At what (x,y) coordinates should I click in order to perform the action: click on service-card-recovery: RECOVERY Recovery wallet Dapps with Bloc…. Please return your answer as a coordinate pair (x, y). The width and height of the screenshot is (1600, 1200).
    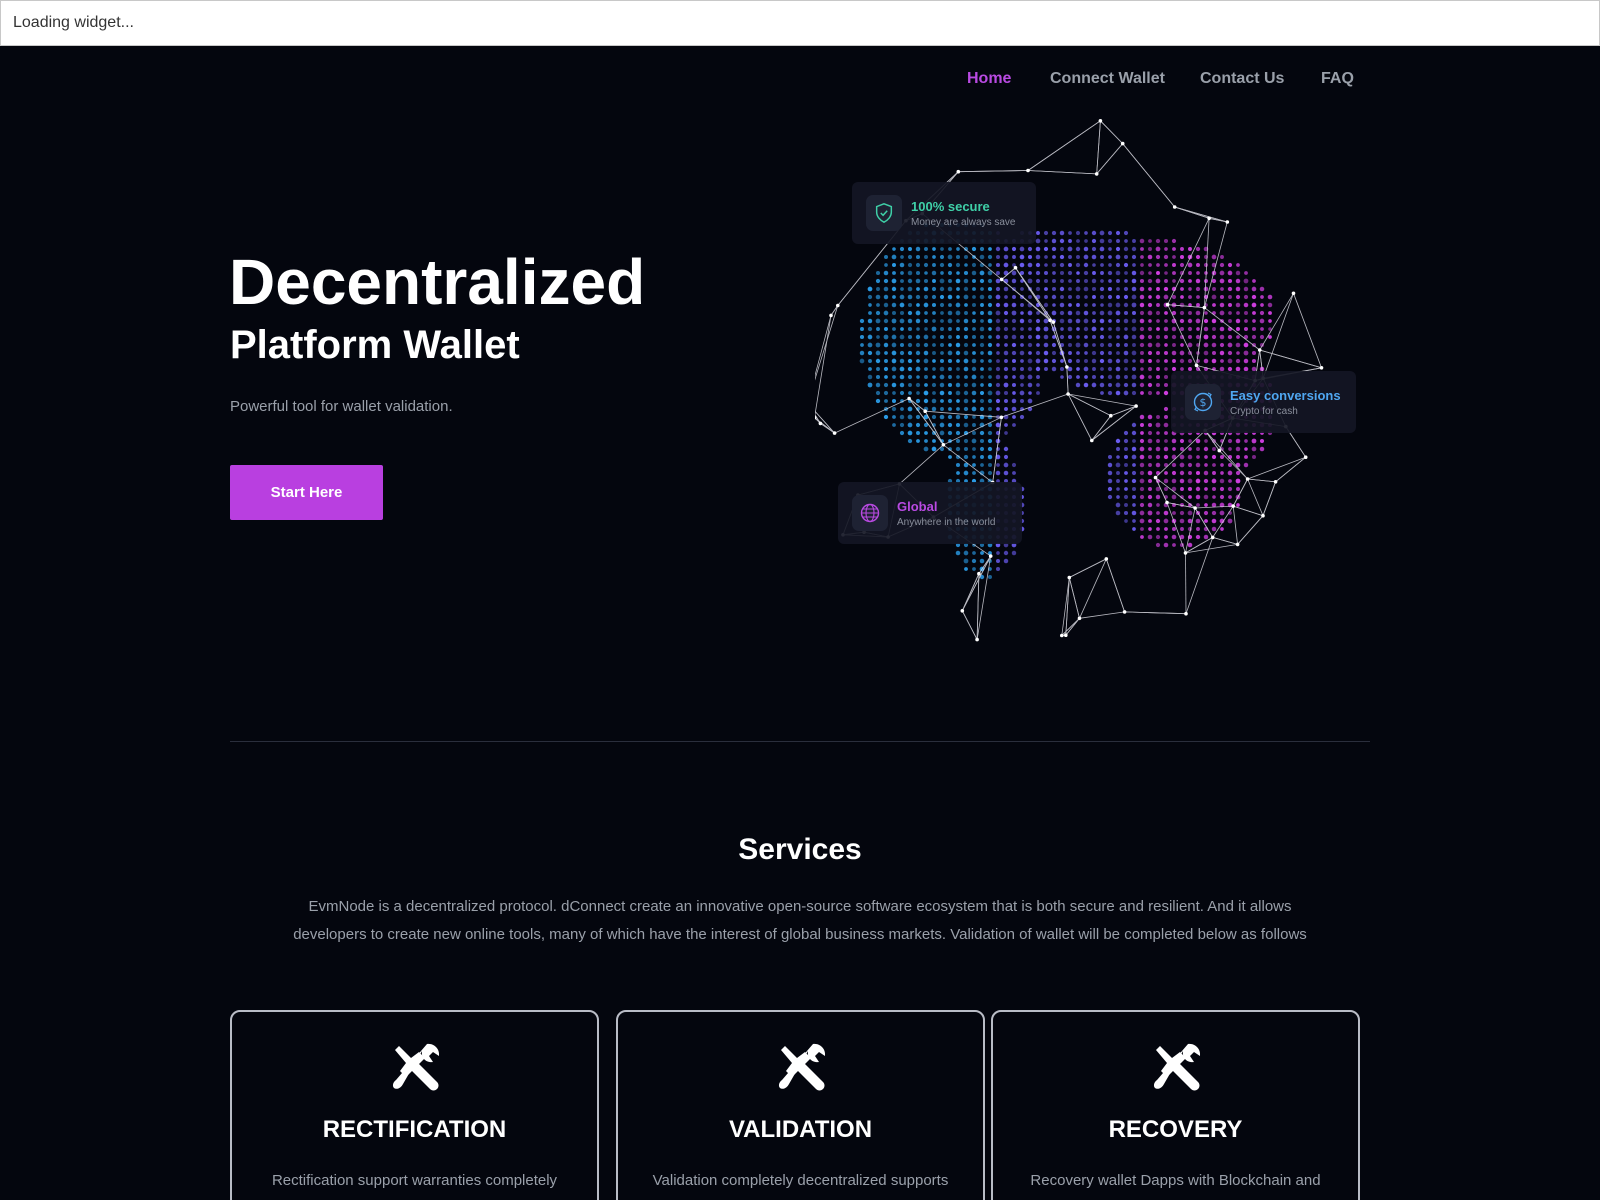
    Looking at the image, I should click on (1175, 1105).